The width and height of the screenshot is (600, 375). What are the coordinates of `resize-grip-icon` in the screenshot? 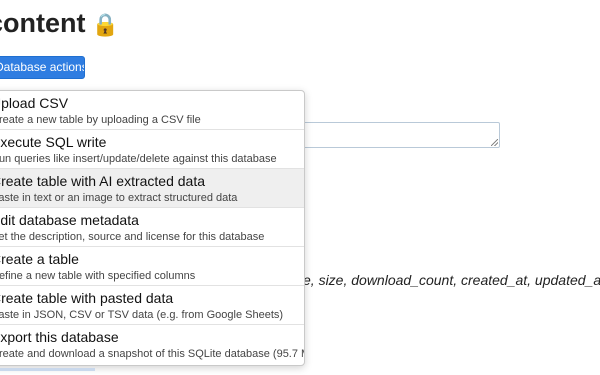 It's located at (494, 142).